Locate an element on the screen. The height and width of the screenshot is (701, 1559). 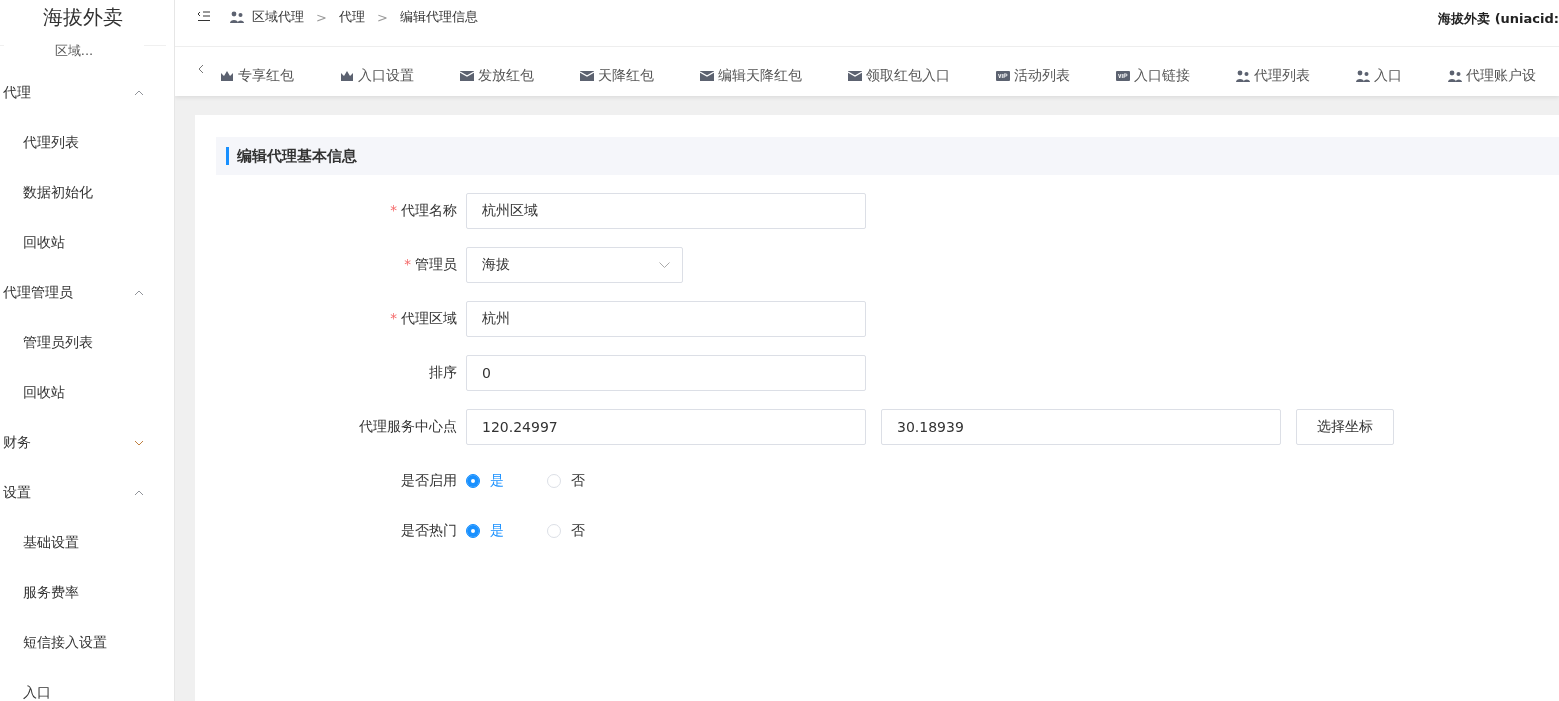
field-label: 是否热门 is located at coordinates (429, 531).